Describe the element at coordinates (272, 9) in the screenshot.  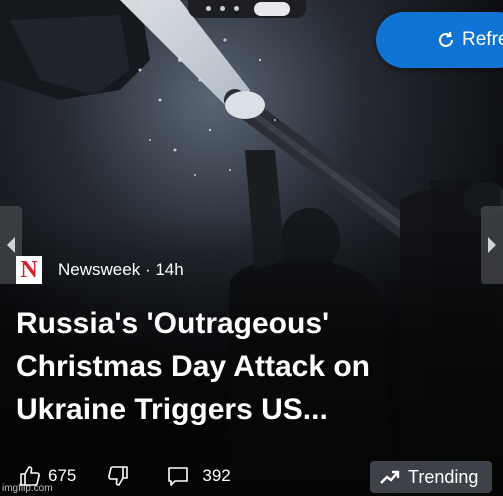
I see `active-indicator` at that location.